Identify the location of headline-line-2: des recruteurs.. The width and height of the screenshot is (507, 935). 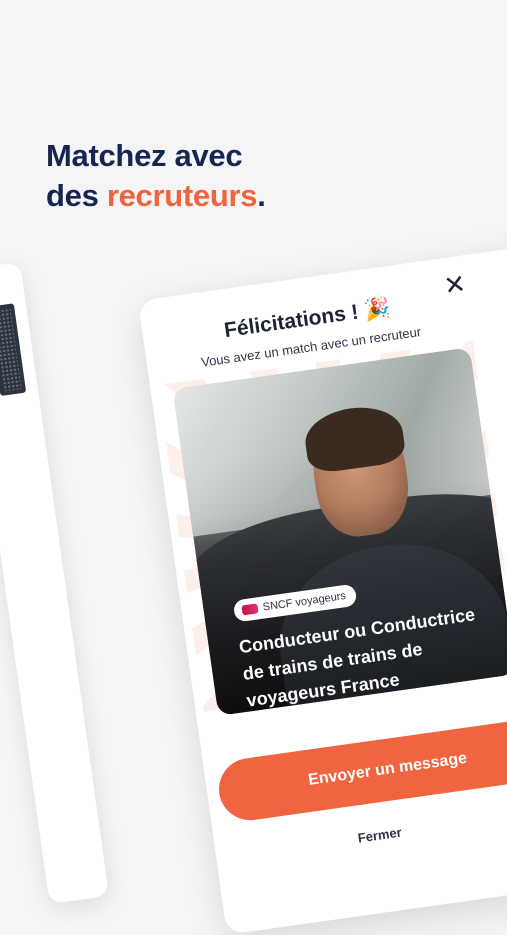
(156, 196).